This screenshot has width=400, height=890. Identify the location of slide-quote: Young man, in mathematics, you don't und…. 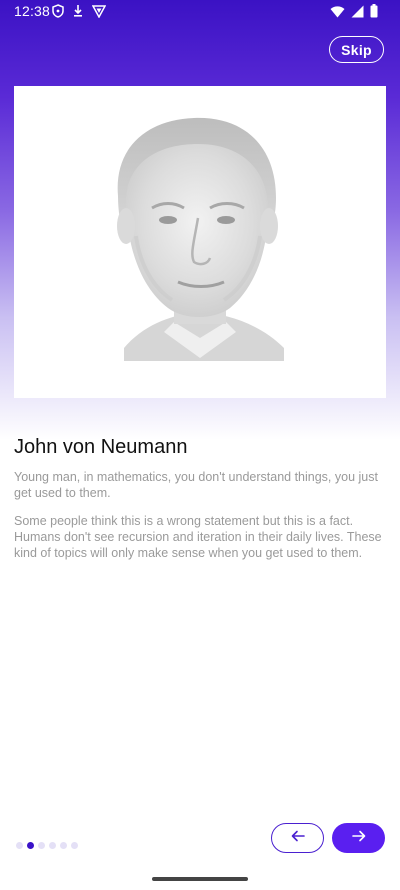
(196, 485).